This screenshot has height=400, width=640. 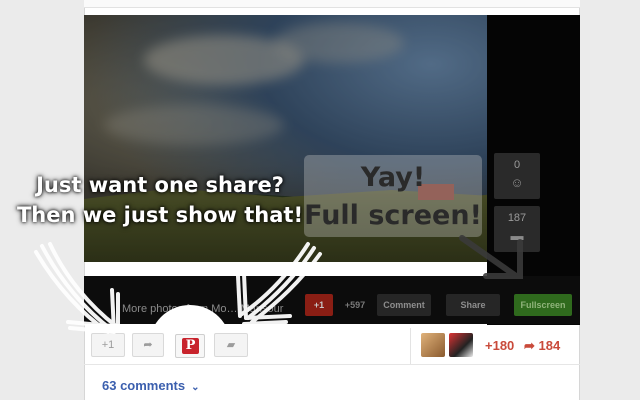 What do you see at coordinates (77, 288) in the screenshot?
I see `left-arrow-annotation` at bounding box center [77, 288].